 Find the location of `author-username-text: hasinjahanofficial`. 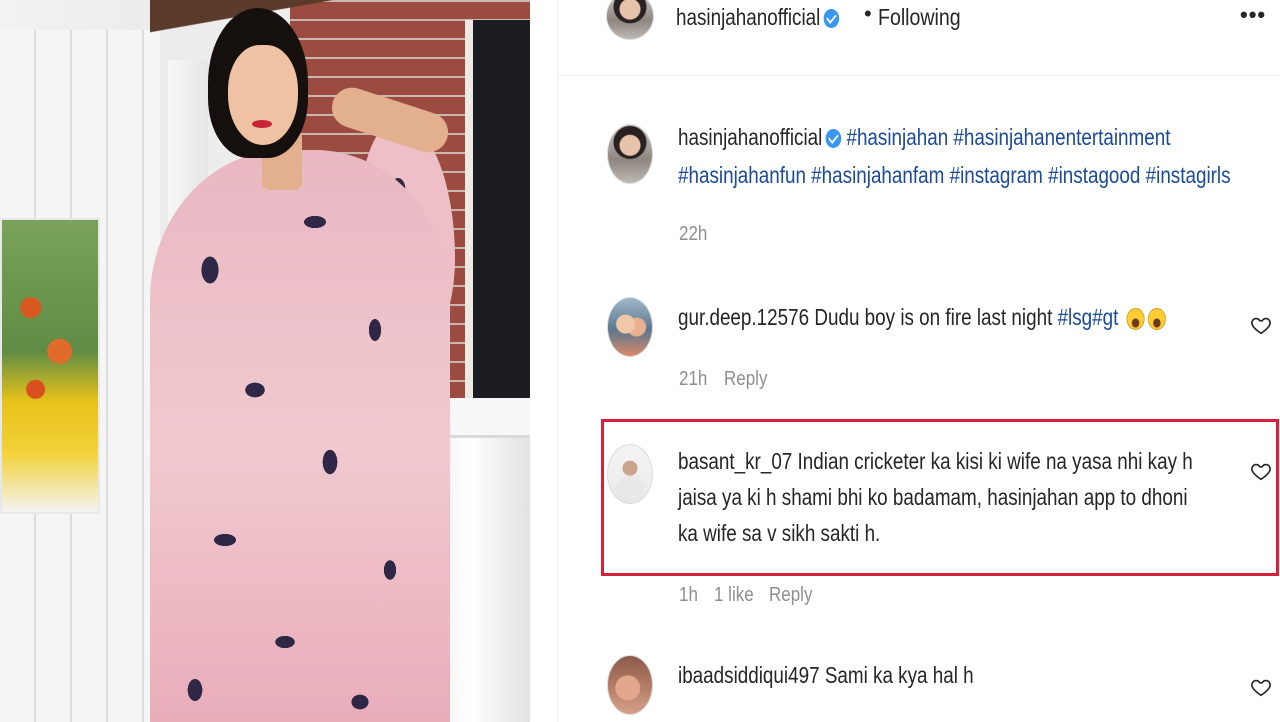

author-username-text: hasinjahanofficial is located at coordinates (748, 17).